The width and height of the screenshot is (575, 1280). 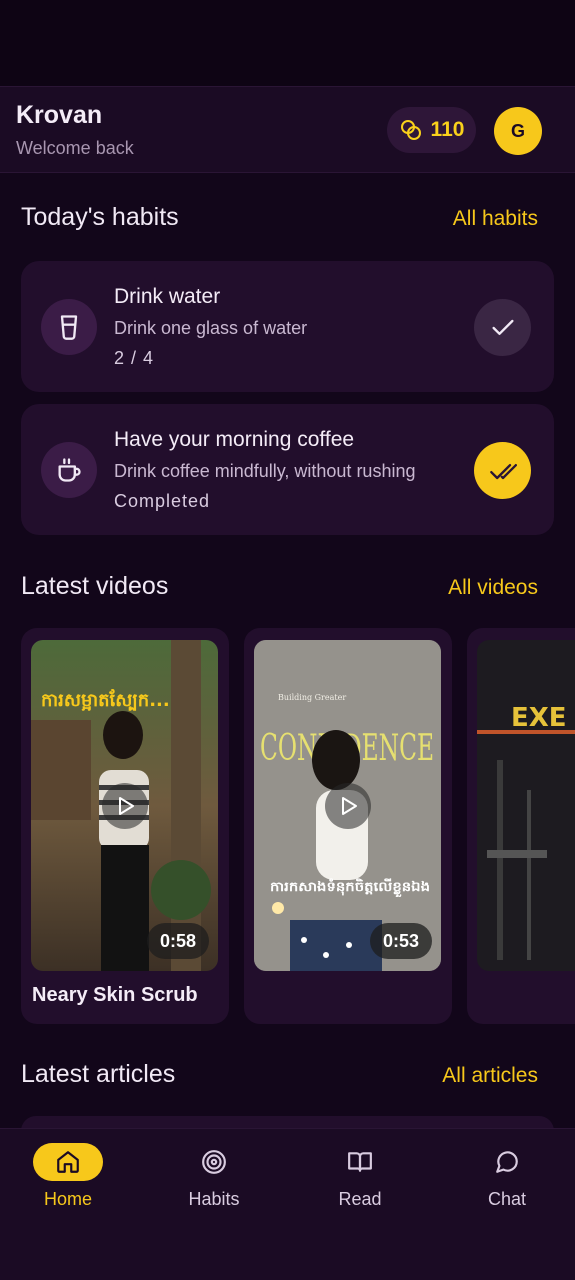 I want to click on target-icon, so click(x=214, y=1162).